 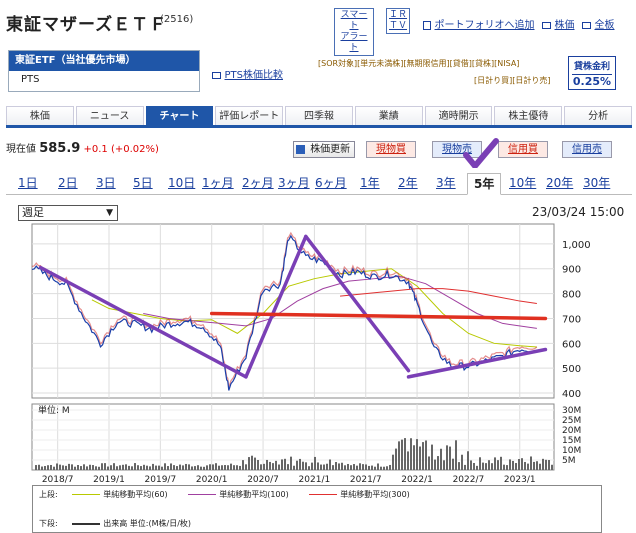 I want to click on trade-tags-line2: [日計り買][日計り売], so click(x=512, y=80).